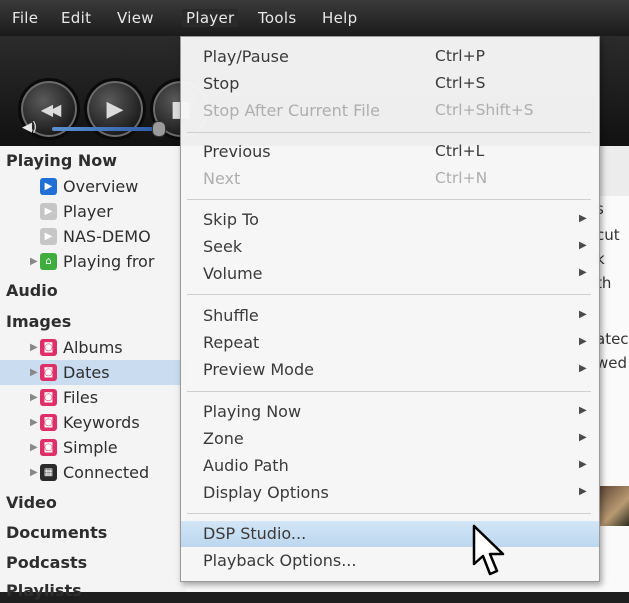 This screenshot has height=603, width=629. I want to click on rewind-icon: ◀◀, so click(51, 109).